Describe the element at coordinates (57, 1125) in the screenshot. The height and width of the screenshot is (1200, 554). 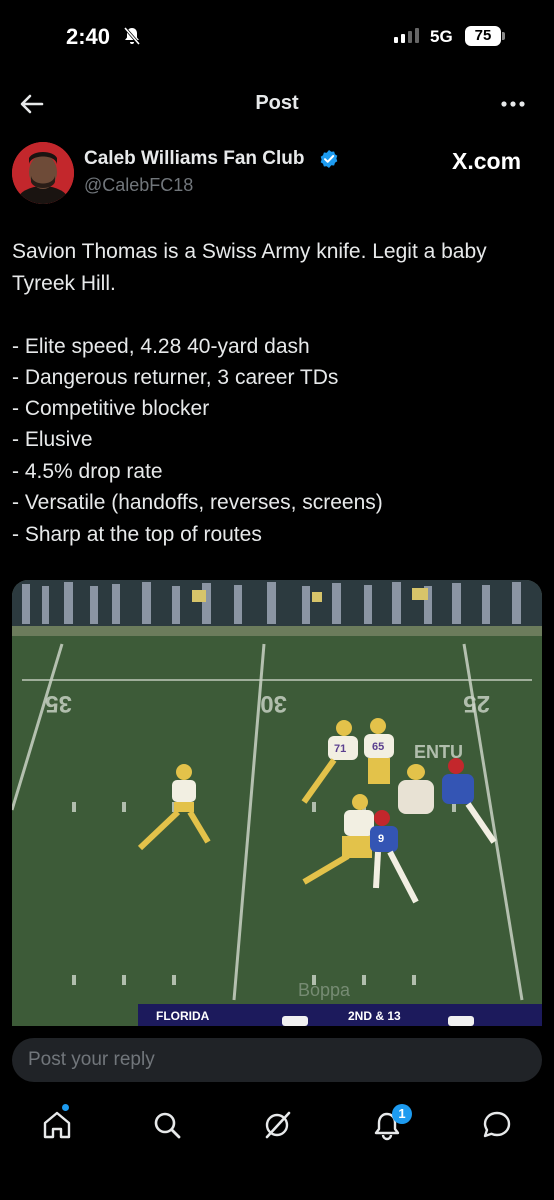
I see `home-icon` at that location.